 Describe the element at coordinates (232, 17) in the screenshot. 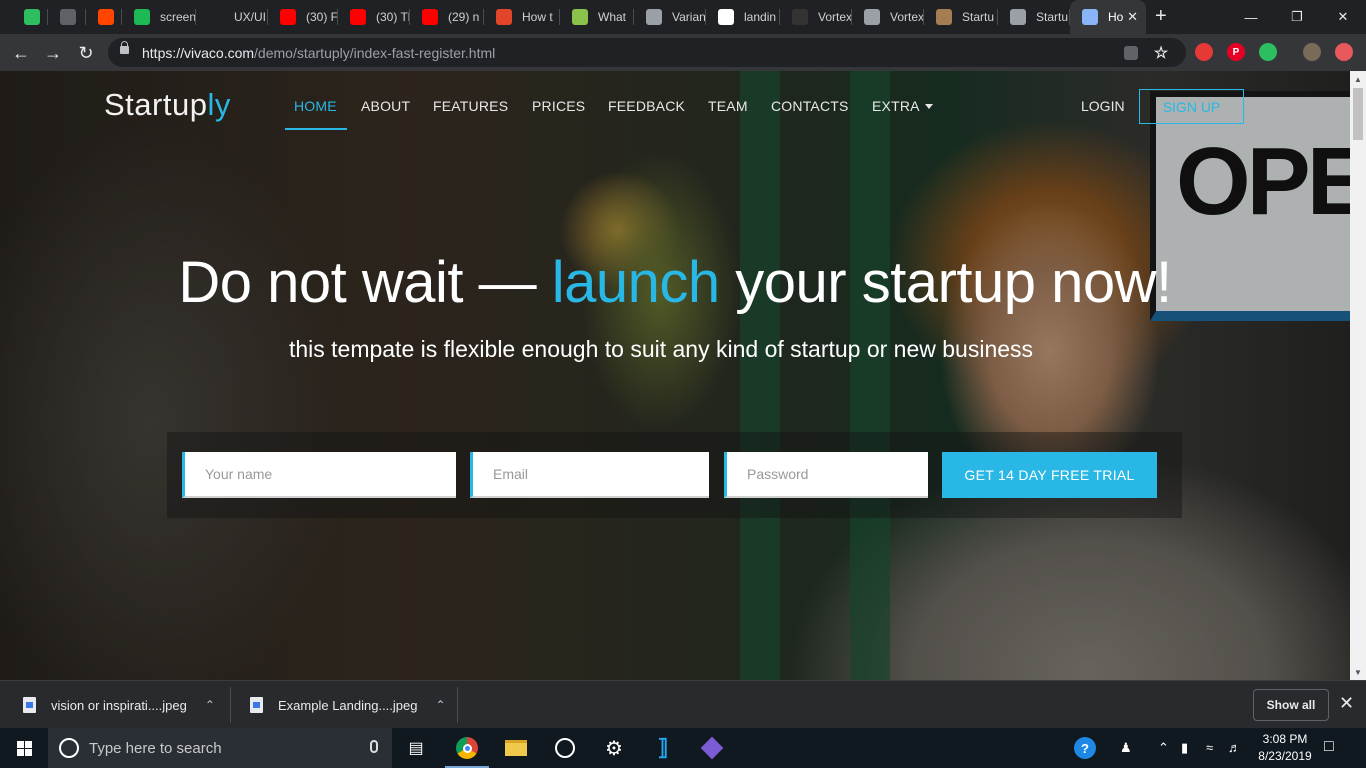

I see `browser-tab: UX/UI` at that location.